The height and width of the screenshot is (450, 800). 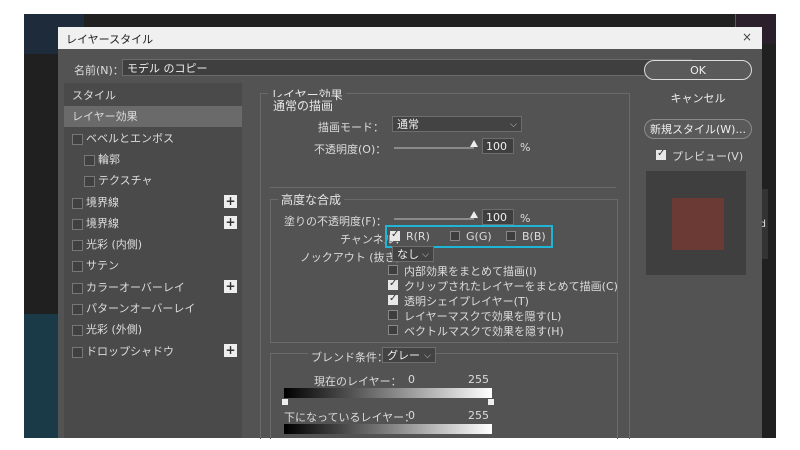 I want to click on option-layermask-label: レイヤーマスクで効果を隠す(L), so click(x=483, y=316).